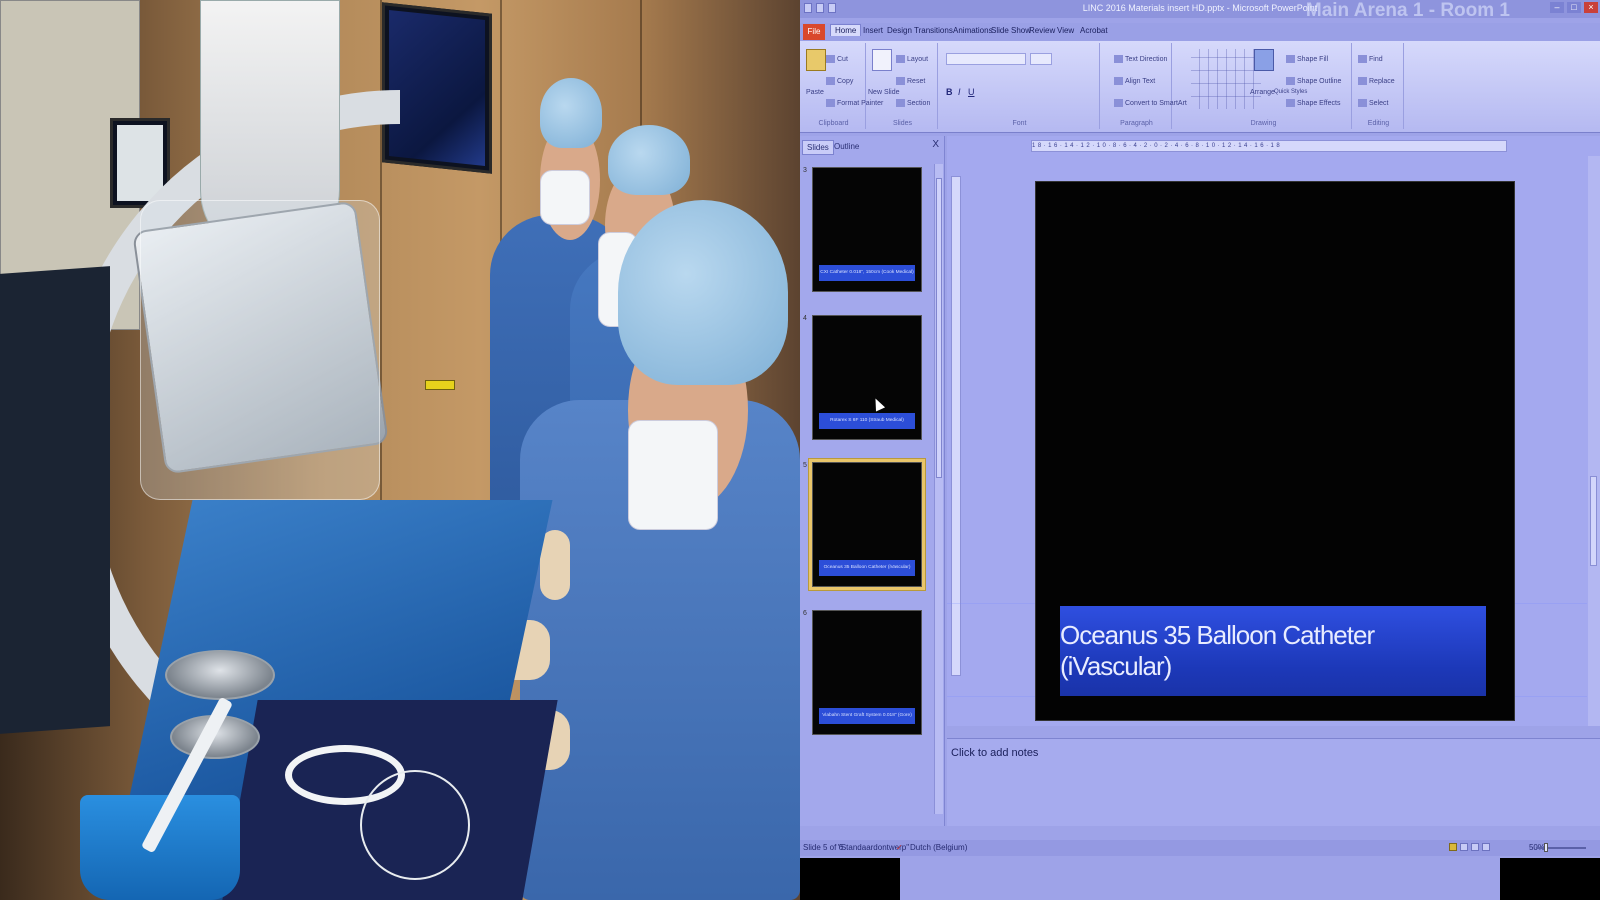  Describe the element at coordinates (873, 30) in the screenshot. I see `tab-insert: Insert` at that location.